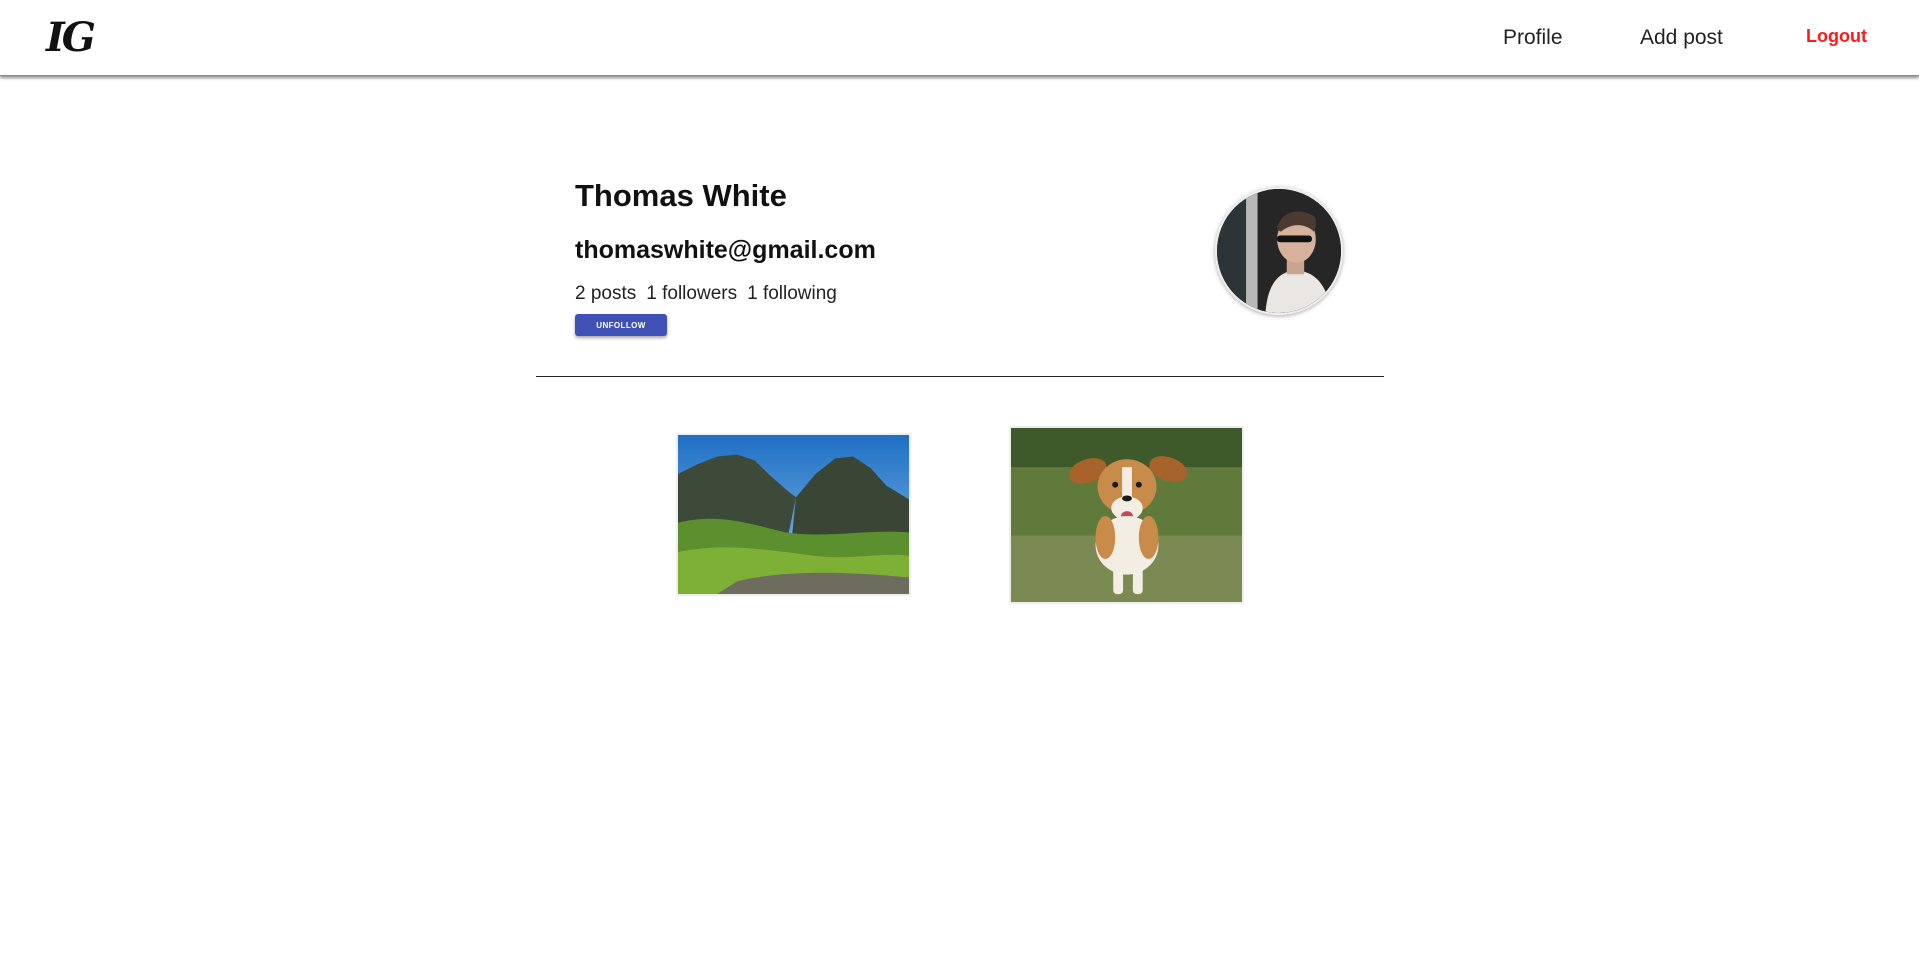 This screenshot has width=1919, height=961. What do you see at coordinates (792, 293) in the screenshot?
I see `following-count: 1 following` at bounding box center [792, 293].